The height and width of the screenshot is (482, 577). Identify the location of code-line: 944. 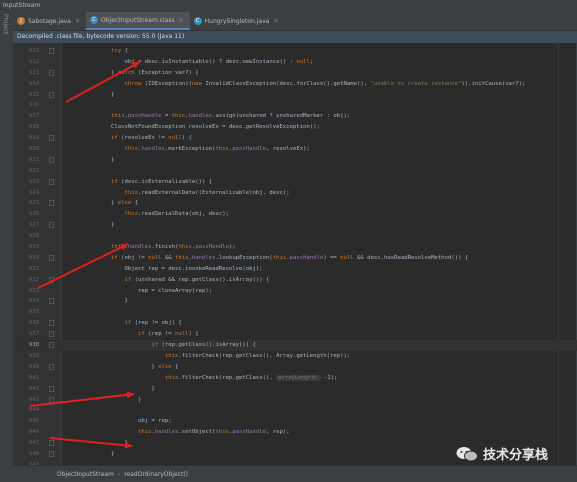
(295, 410).